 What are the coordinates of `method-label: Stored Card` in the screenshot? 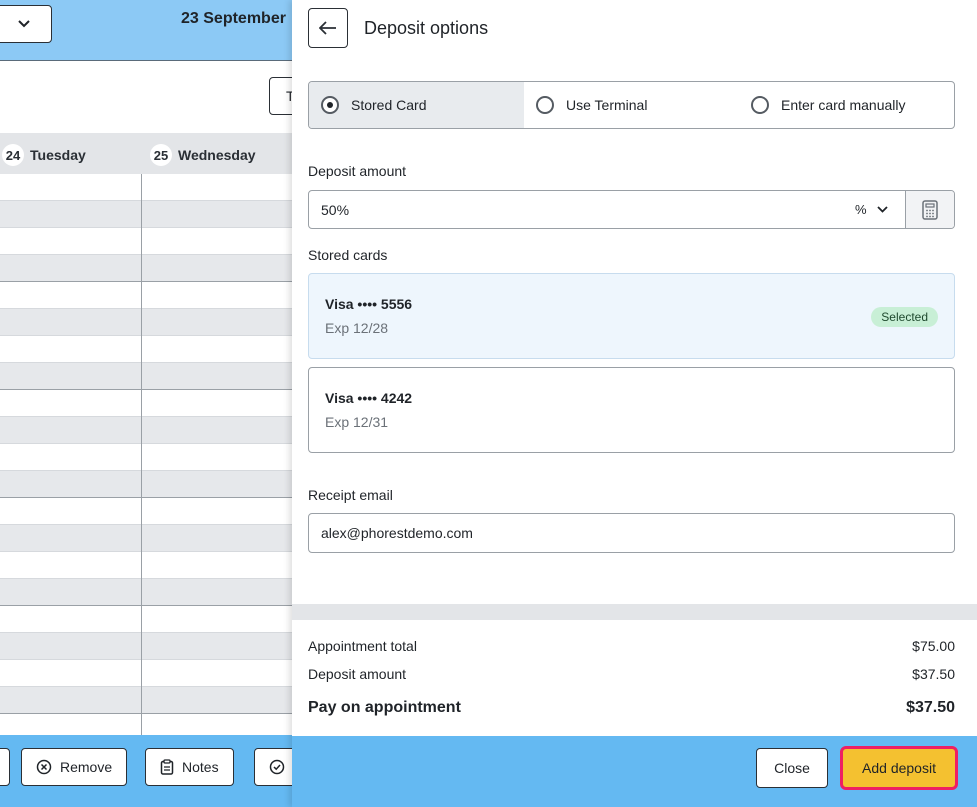 It's located at (389, 105).